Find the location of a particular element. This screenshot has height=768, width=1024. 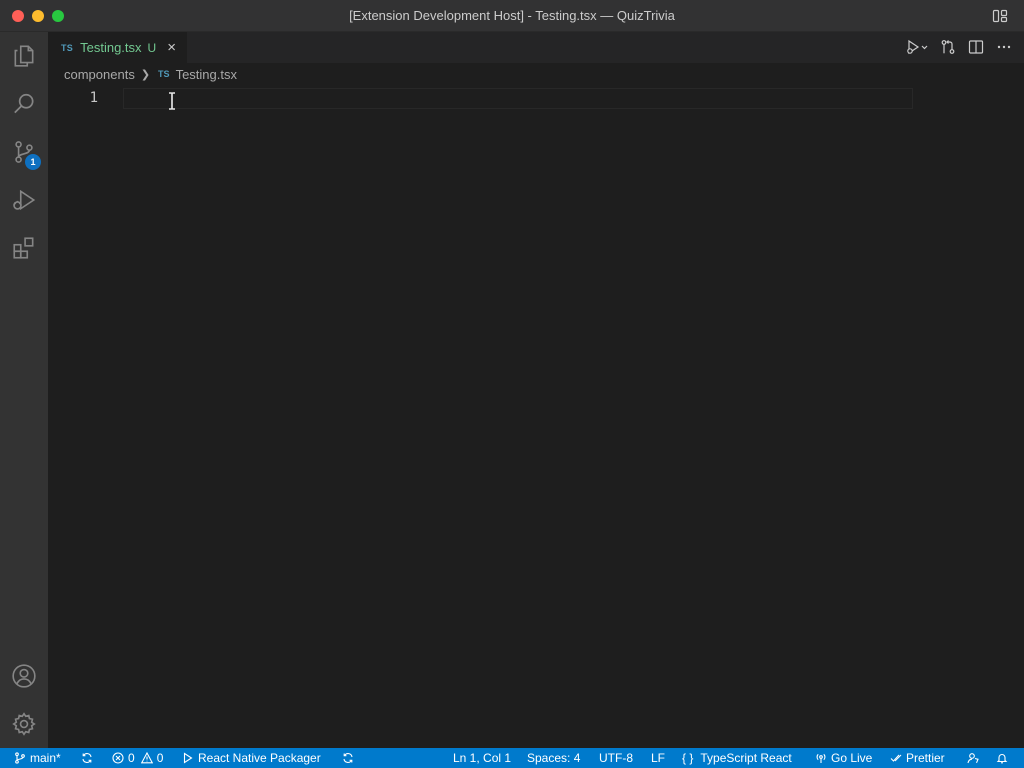

tab-testing-tsx: TS Testing.tsx U × is located at coordinates (117, 47).